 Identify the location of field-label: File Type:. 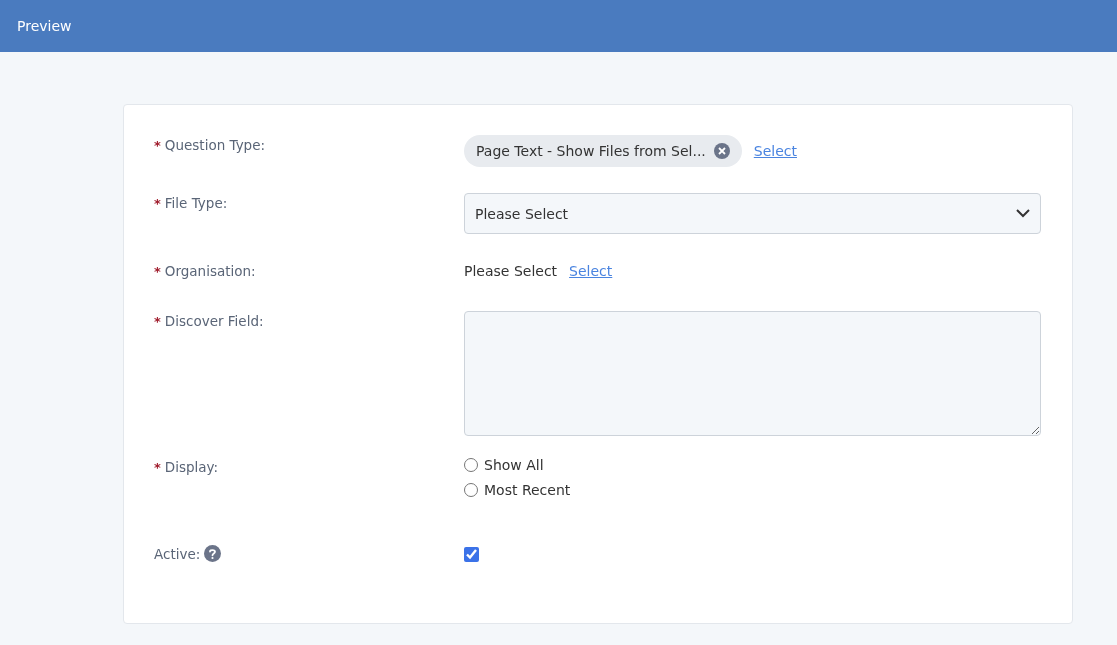
(196, 203).